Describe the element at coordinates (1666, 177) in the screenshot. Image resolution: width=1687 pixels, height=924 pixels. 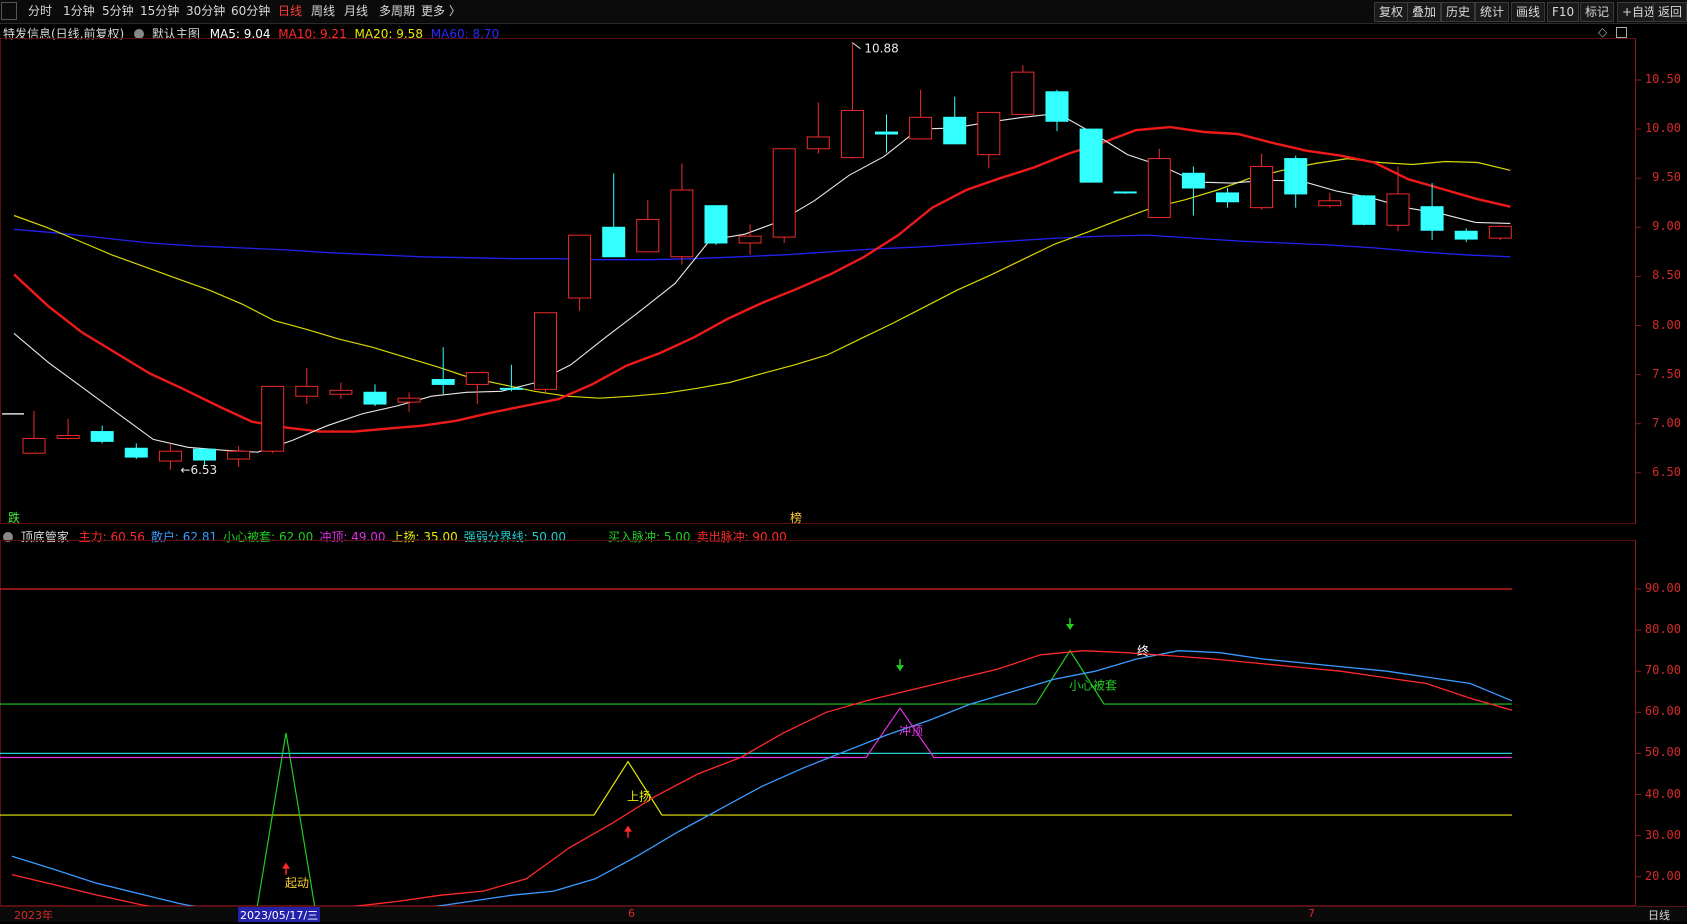
I see `price-axis-label: 9.50` at that location.